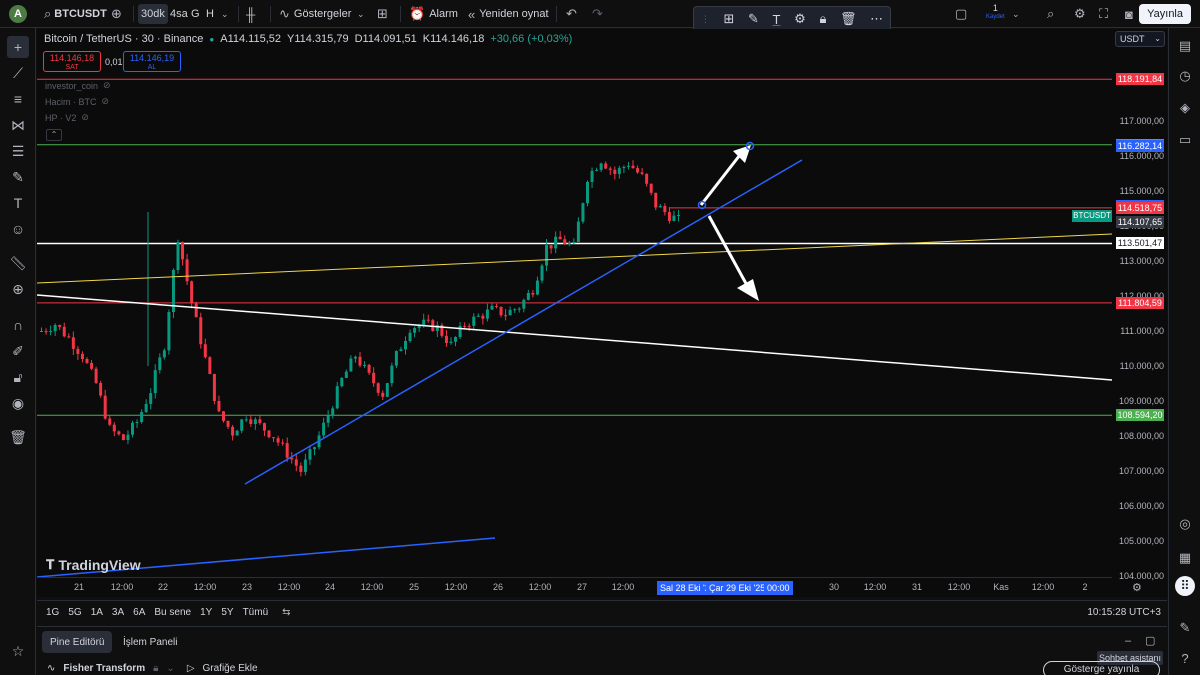 The width and height of the screenshot is (1200, 675). Describe the element at coordinates (1103, 14) in the screenshot. I see `fullscreen-button: ⛶` at that location.